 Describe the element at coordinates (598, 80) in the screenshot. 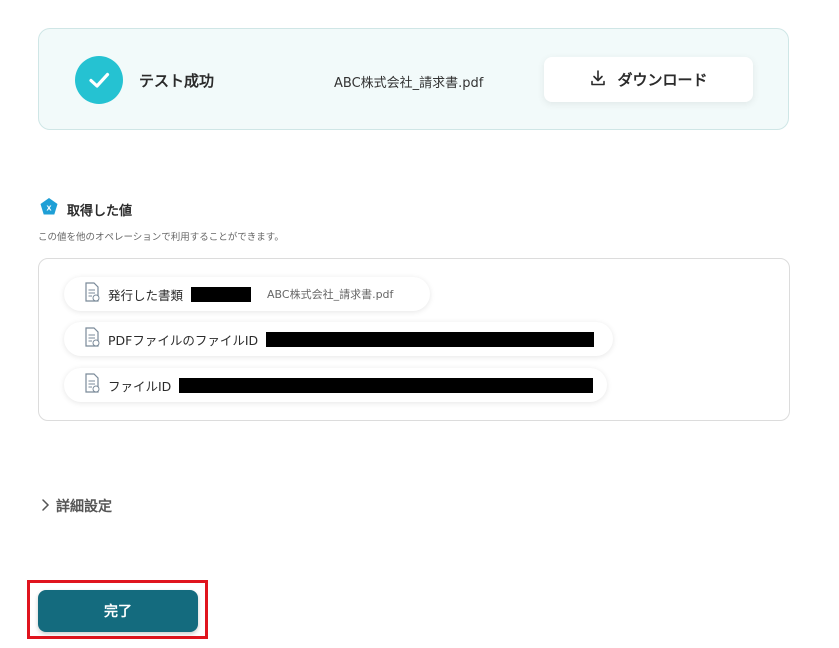

I see `download-icon` at that location.